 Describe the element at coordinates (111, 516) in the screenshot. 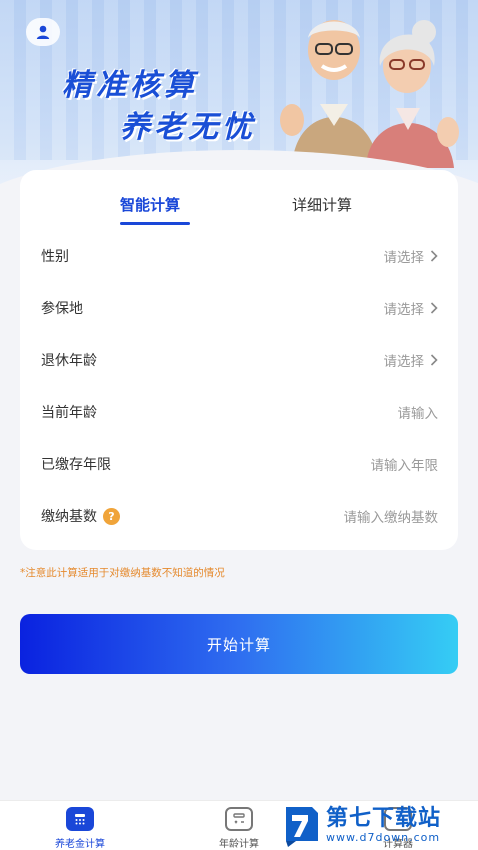

I see `help-icon: ?` at that location.